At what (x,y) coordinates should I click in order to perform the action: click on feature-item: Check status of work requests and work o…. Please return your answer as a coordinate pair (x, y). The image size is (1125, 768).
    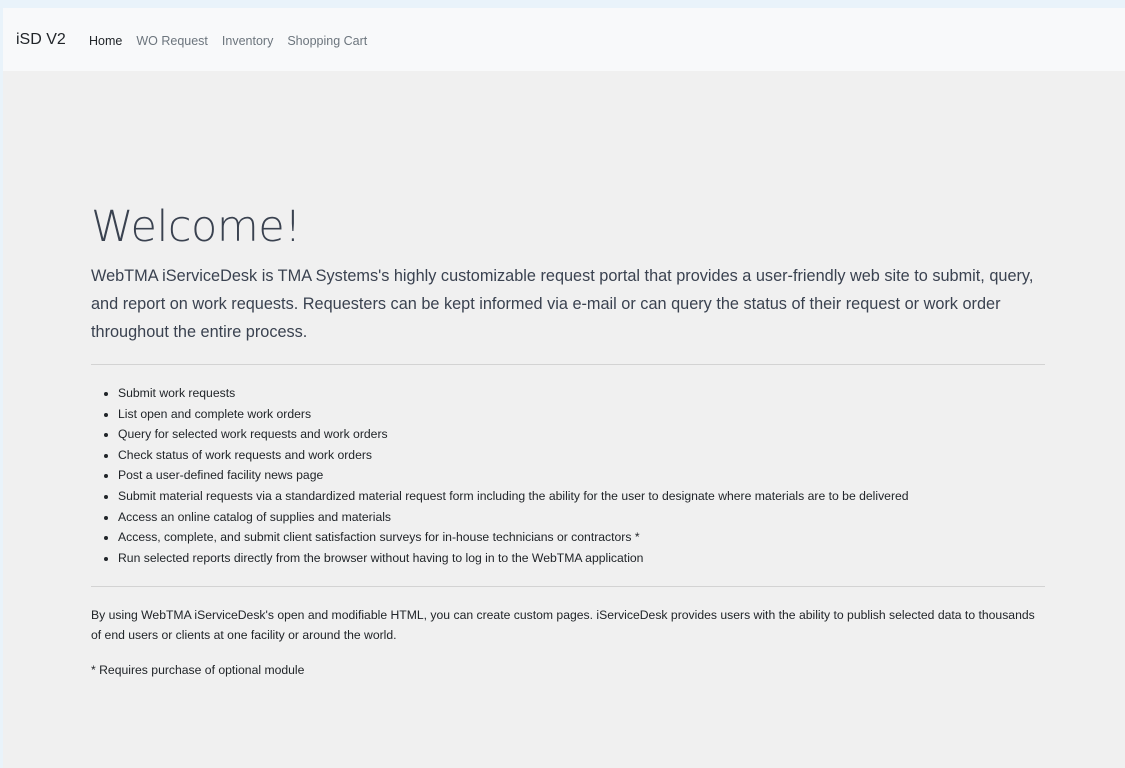
    Looking at the image, I should click on (581, 455).